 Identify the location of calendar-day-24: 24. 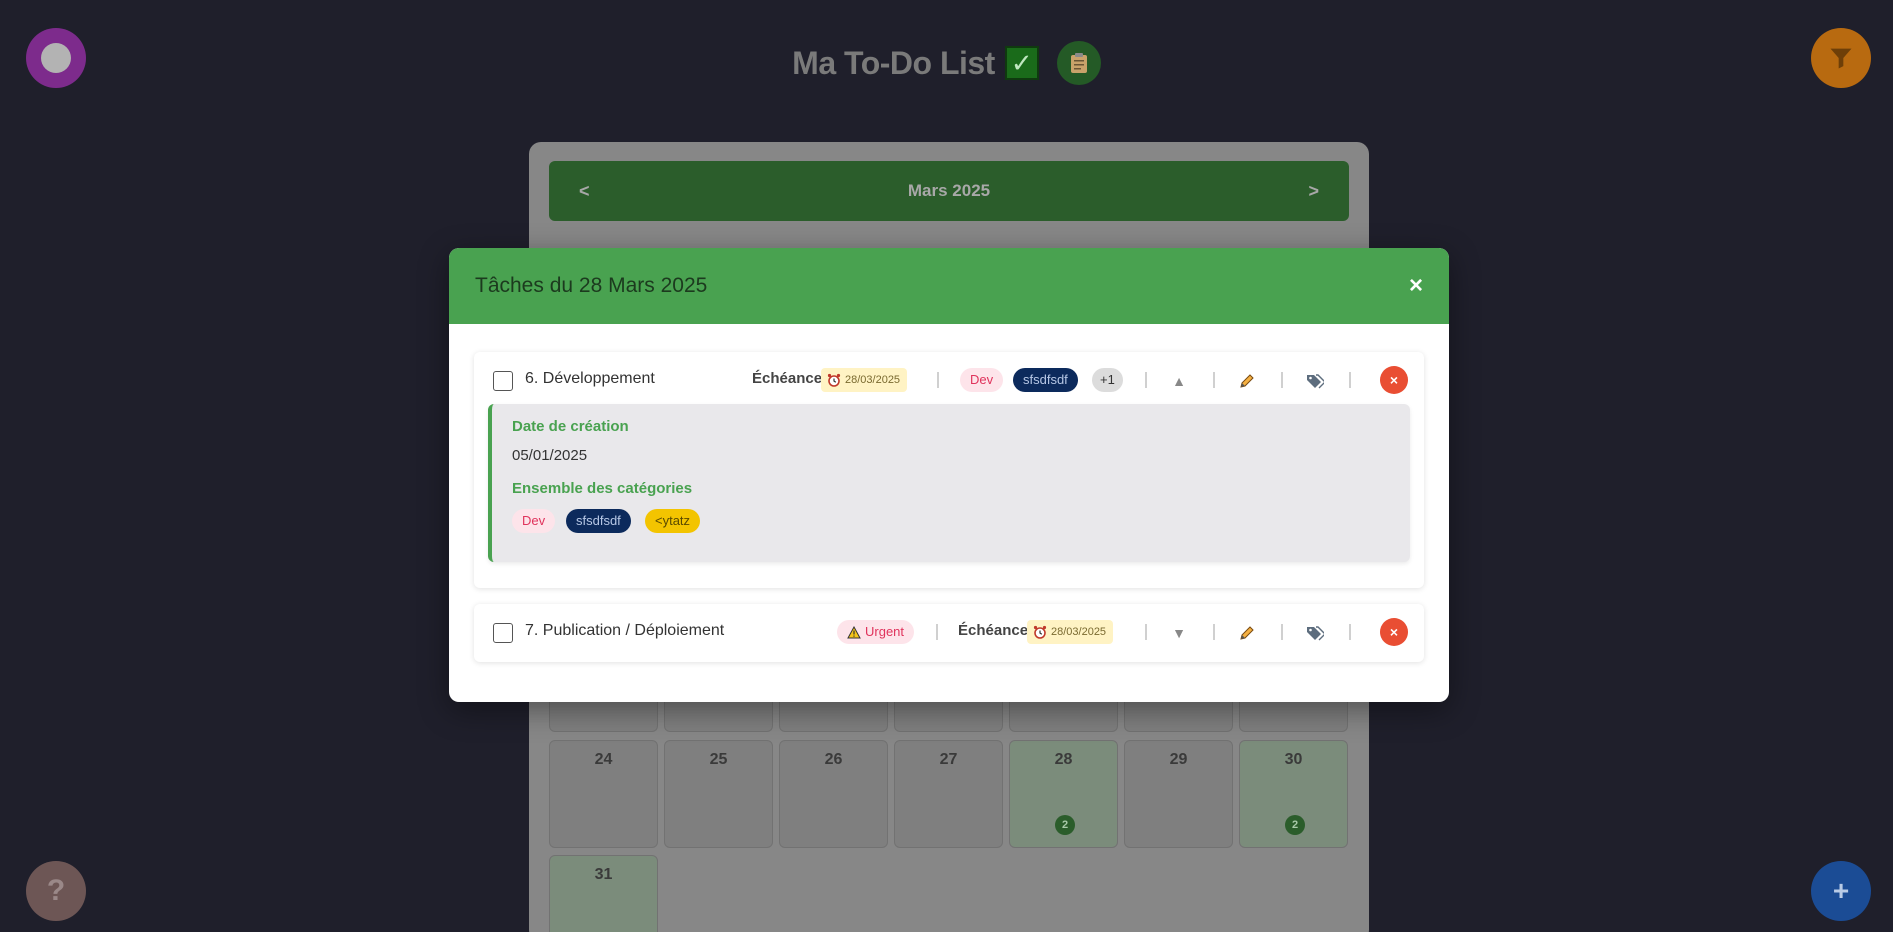
(603, 794).